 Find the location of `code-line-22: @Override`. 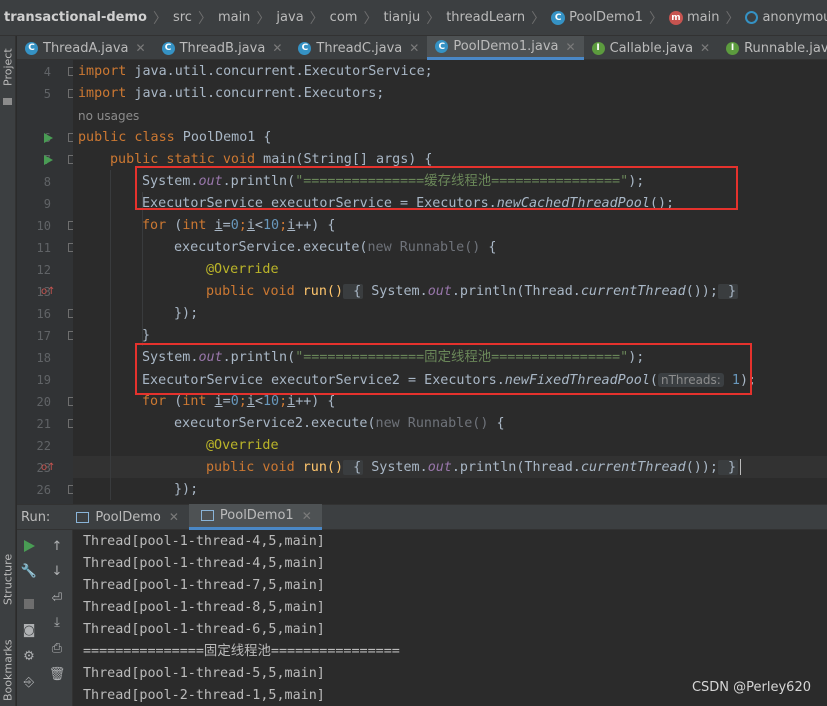

code-line-22: @Override is located at coordinates (242, 445).